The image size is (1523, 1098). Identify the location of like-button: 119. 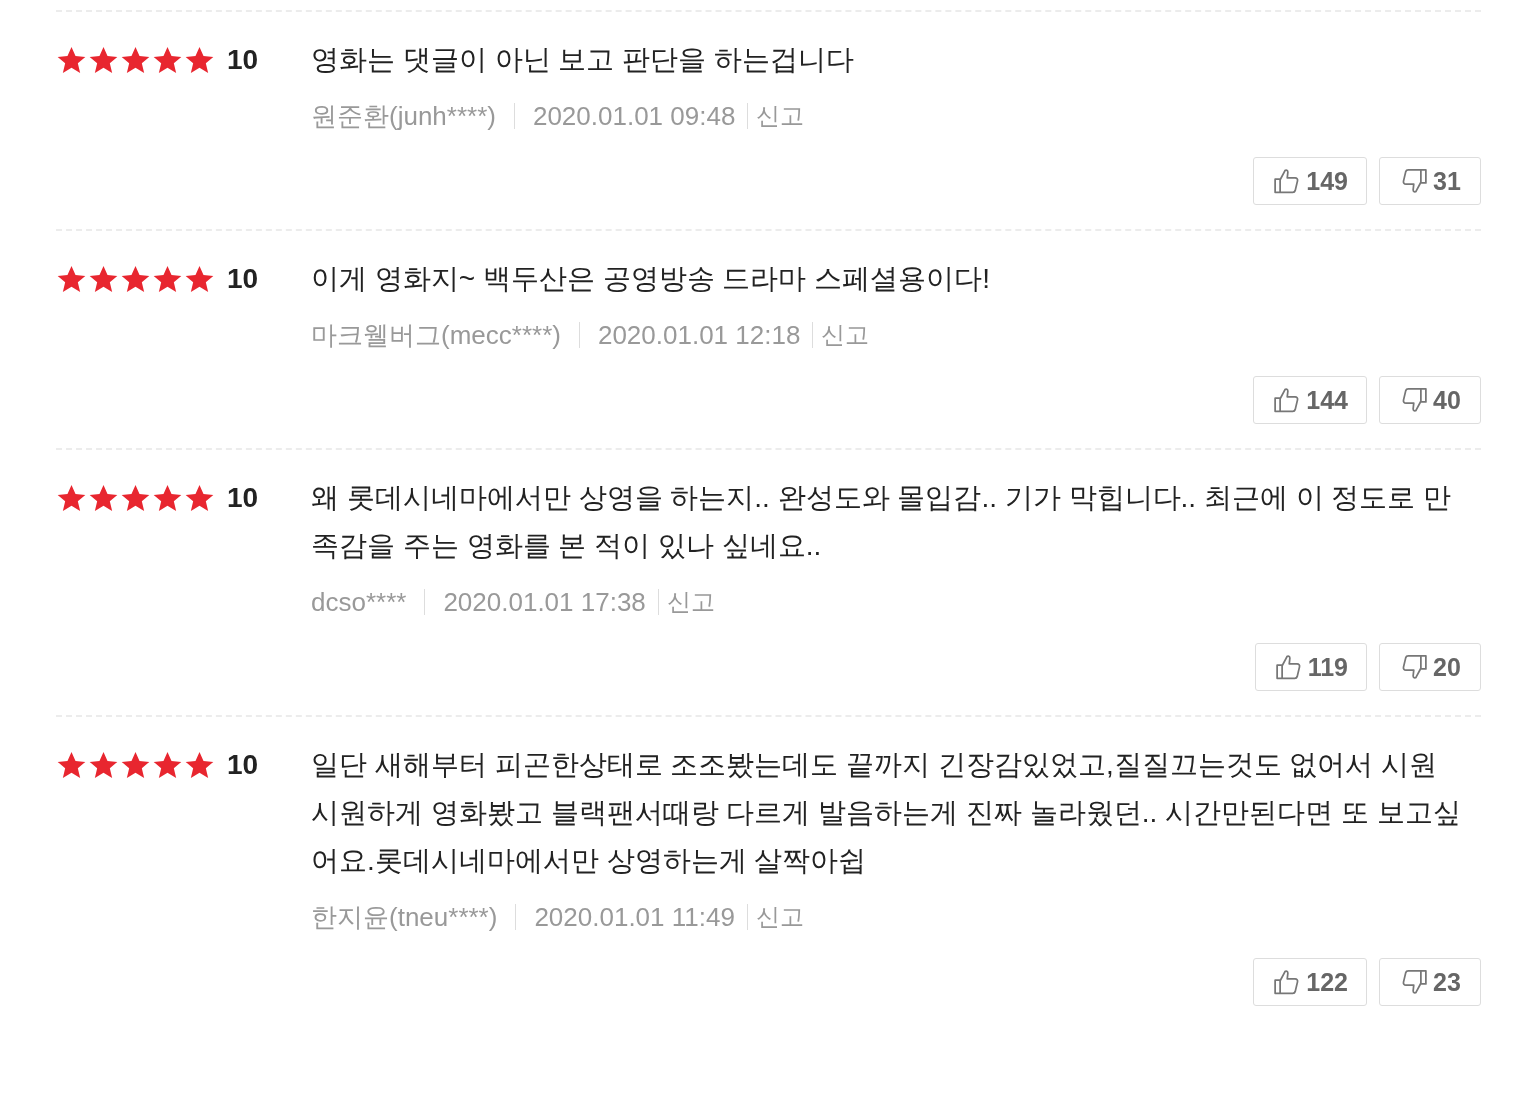
(1310, 667).